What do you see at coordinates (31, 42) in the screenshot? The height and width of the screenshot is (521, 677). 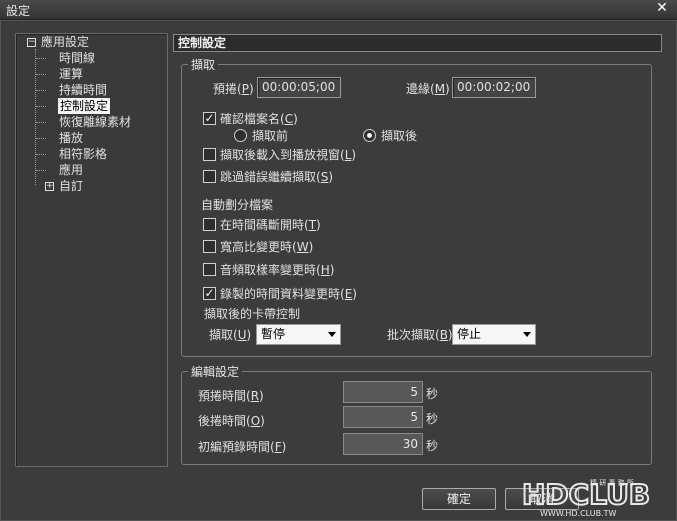 I see `collapse-icon: −` at bounding box center [31, 42].